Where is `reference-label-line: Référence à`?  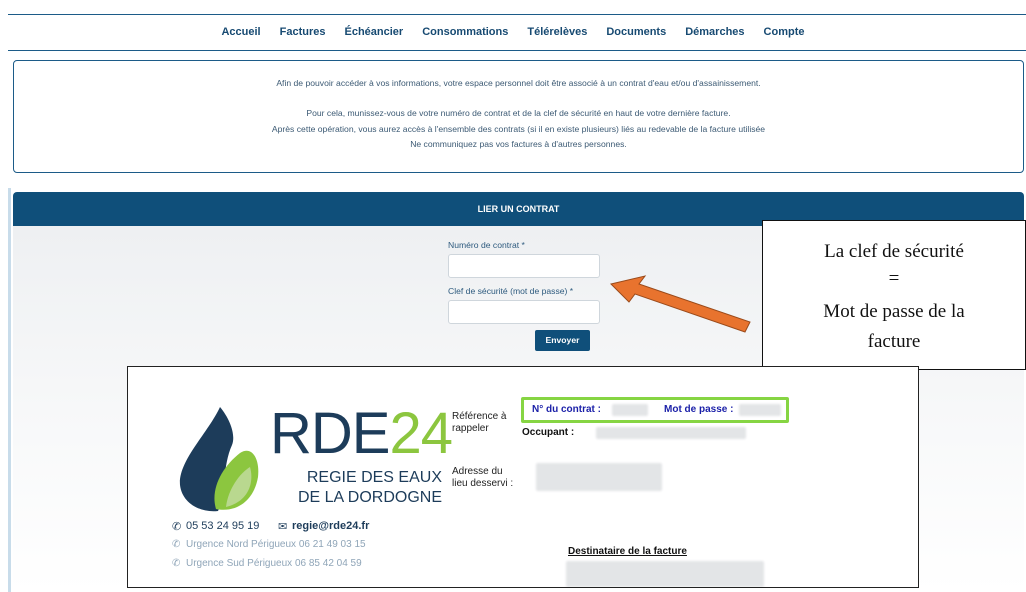 reference-label-line: Référence à is located at coordinates (479, 416).